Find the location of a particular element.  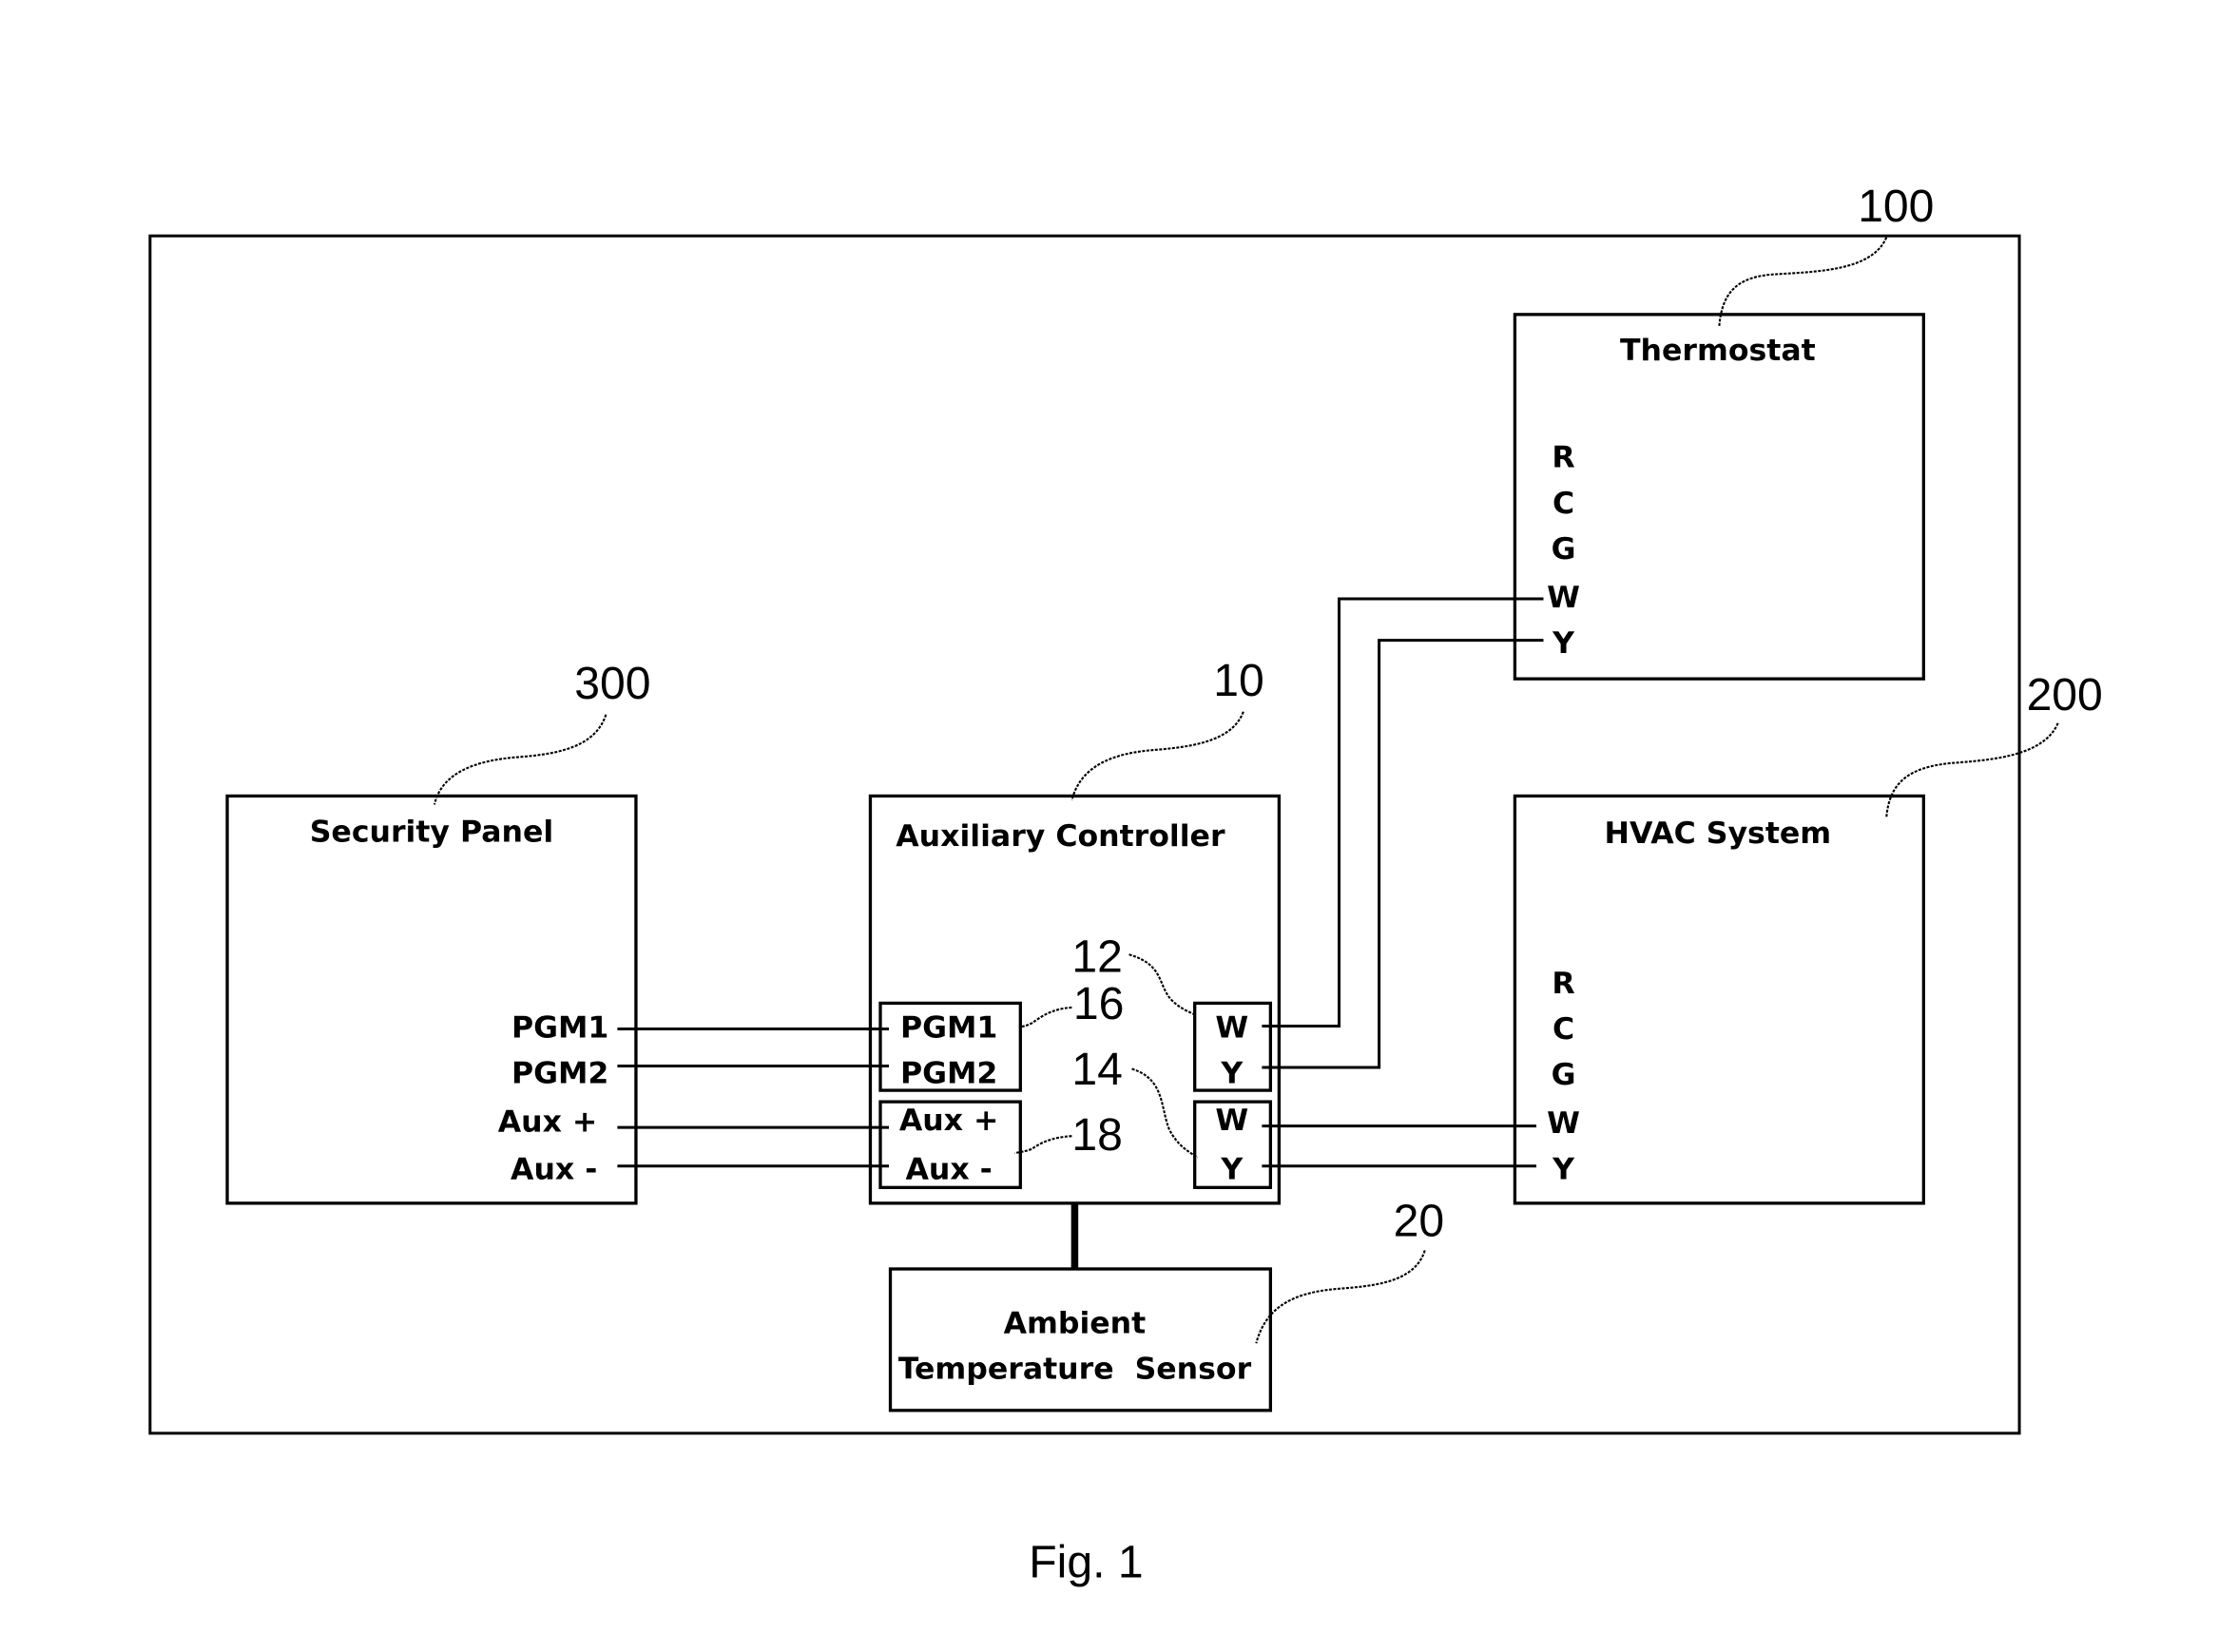

thermostat-terminal-c: C is located at coordinates (1563, 504).